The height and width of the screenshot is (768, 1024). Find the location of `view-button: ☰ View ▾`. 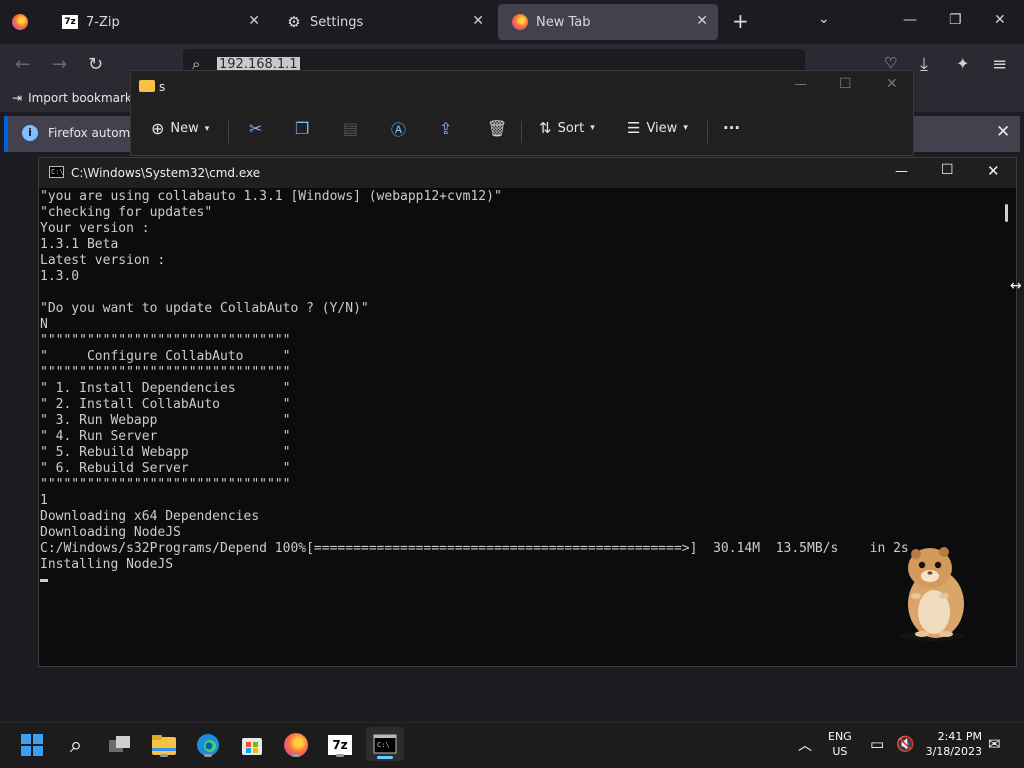

view-button: ☰ View ▾ is located at coordinates (657, 128).